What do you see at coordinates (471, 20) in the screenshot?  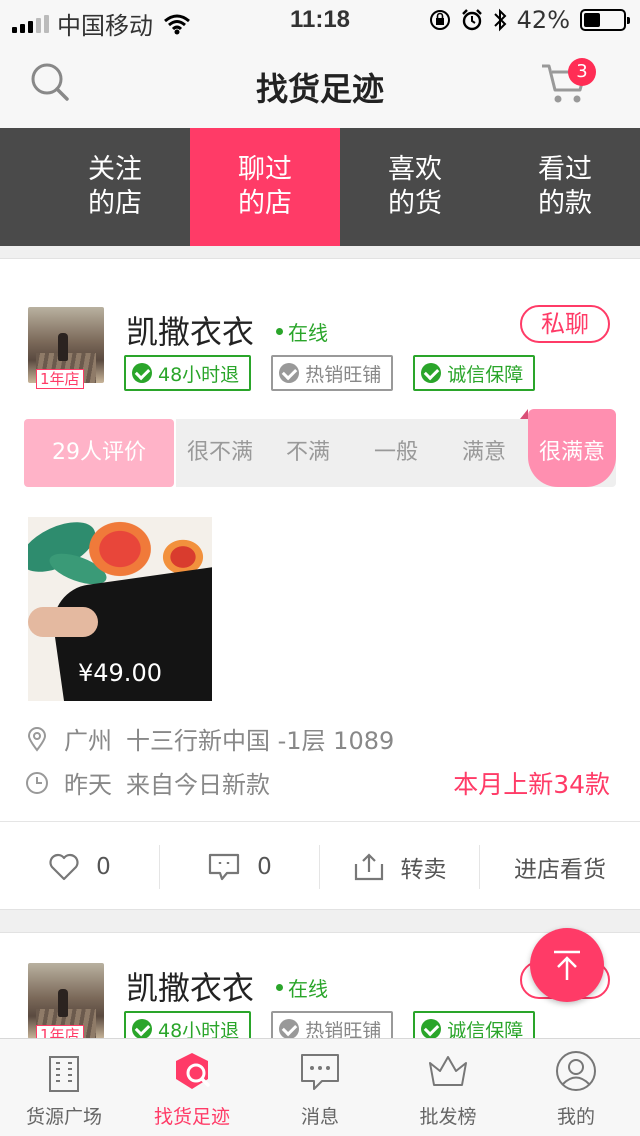 I see `alarm-icon` at bounding box center [471, 20].